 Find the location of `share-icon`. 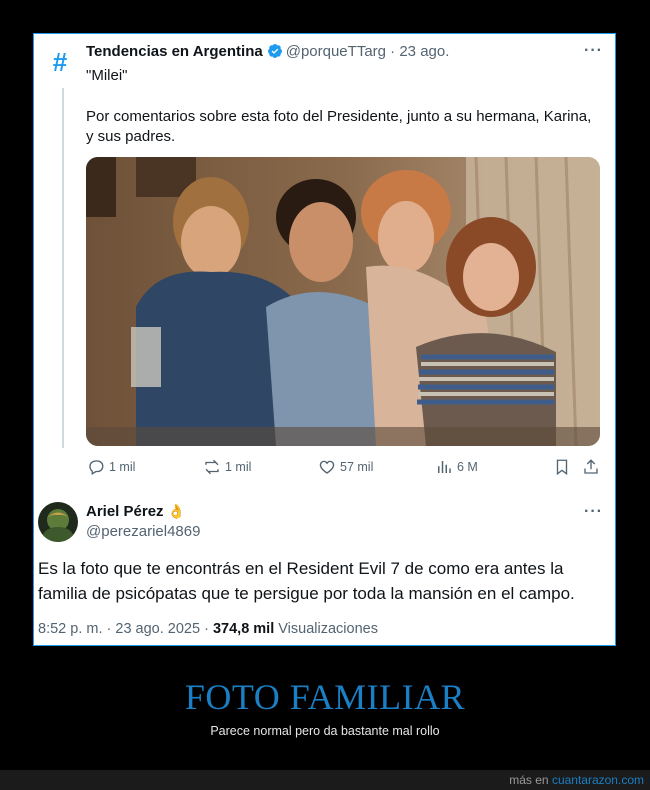

share-icon is located at coordinates (591, 466).